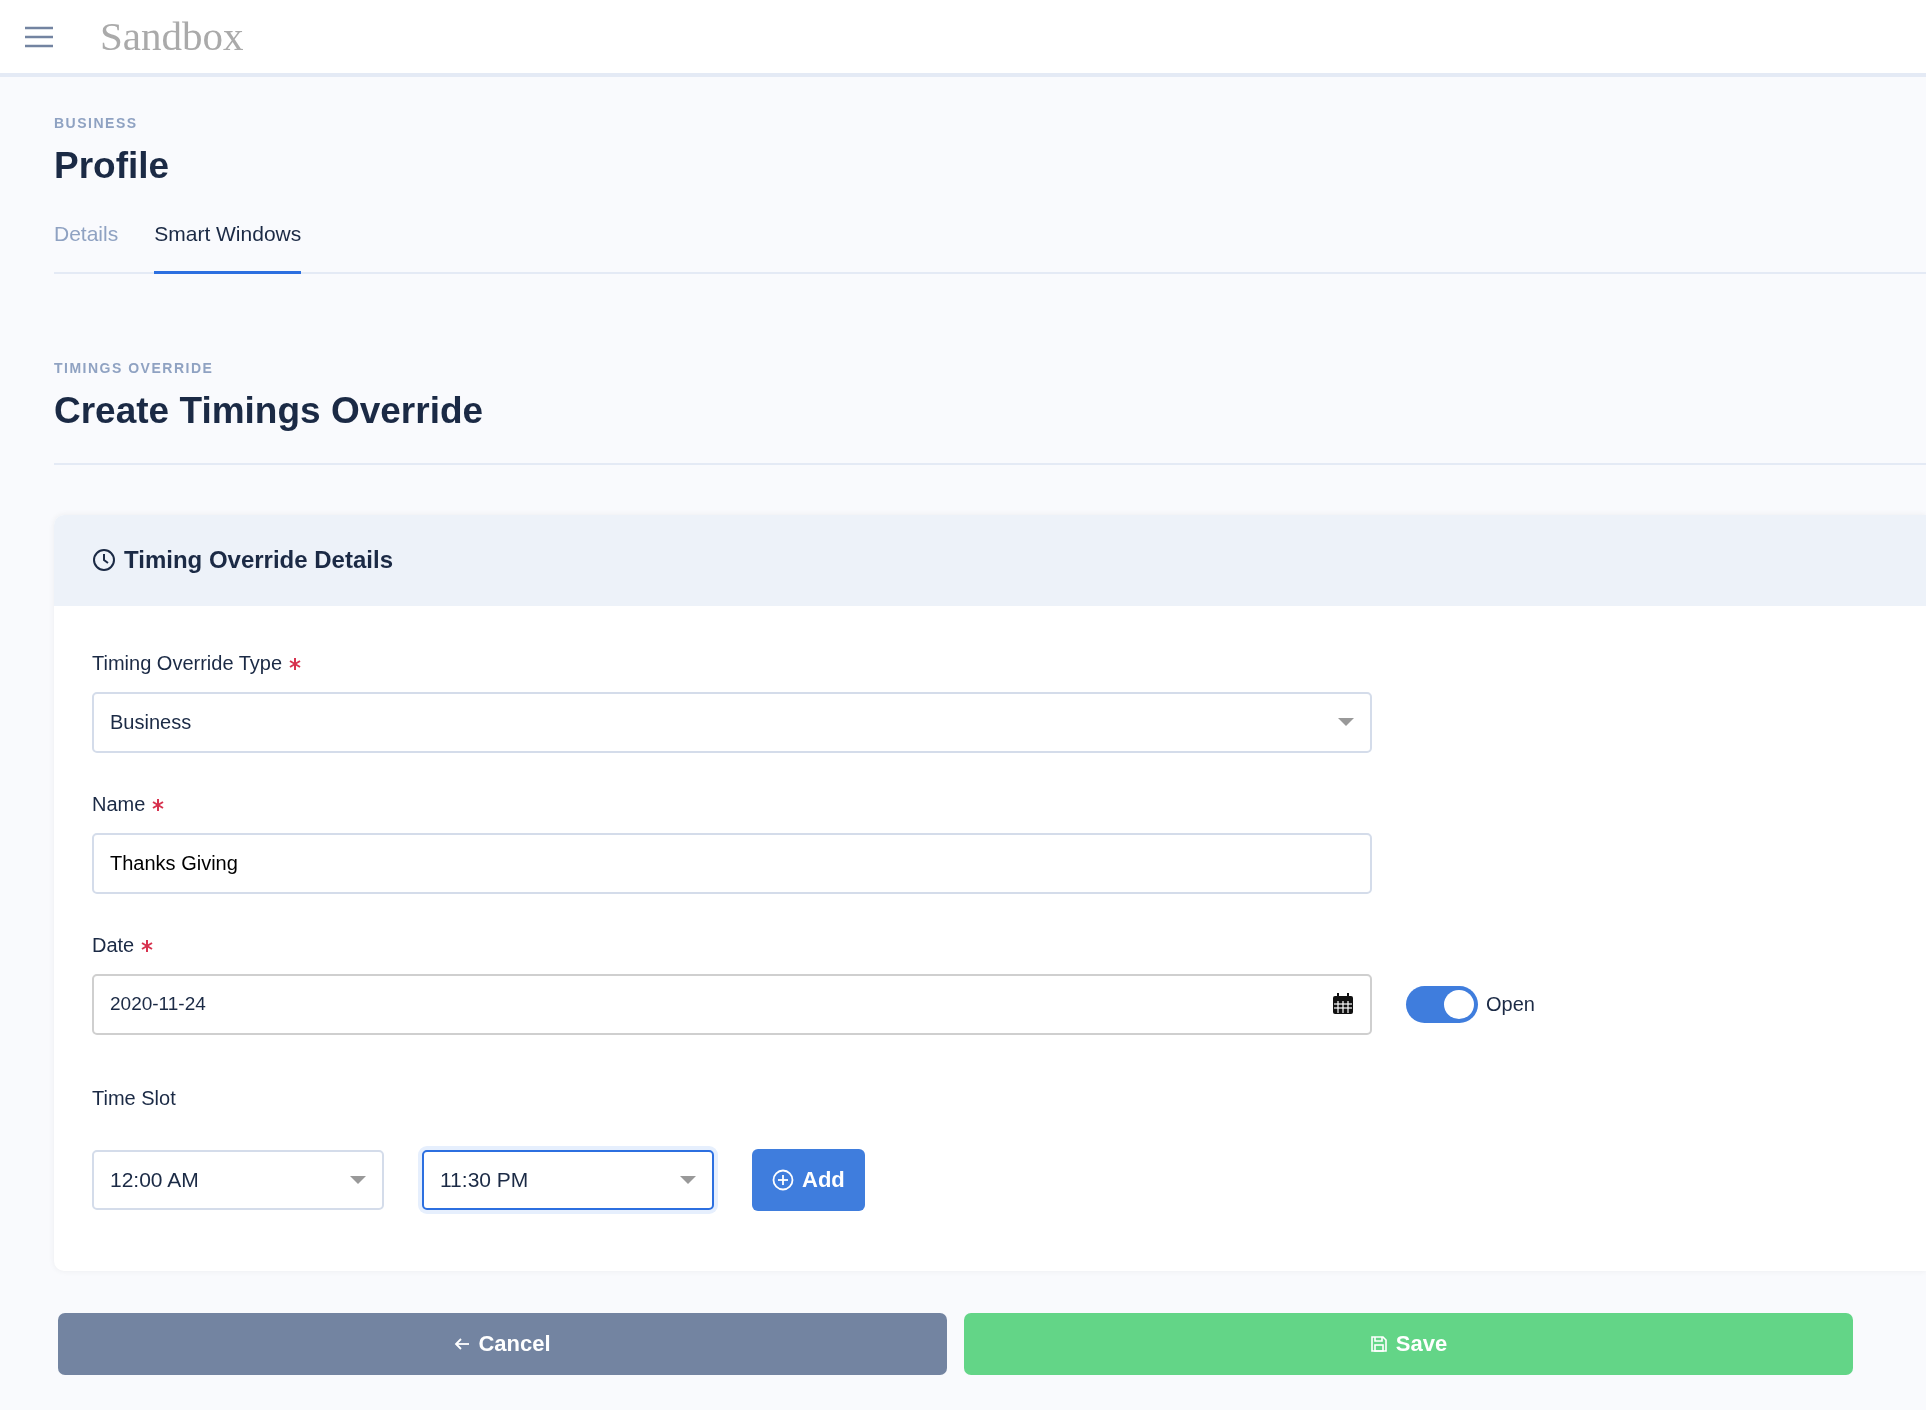 The image size is (1926, 1410). Describe the element at coordinates (990, 662) in the screenshot. I see `field-label: Timing Override Type` at that location.